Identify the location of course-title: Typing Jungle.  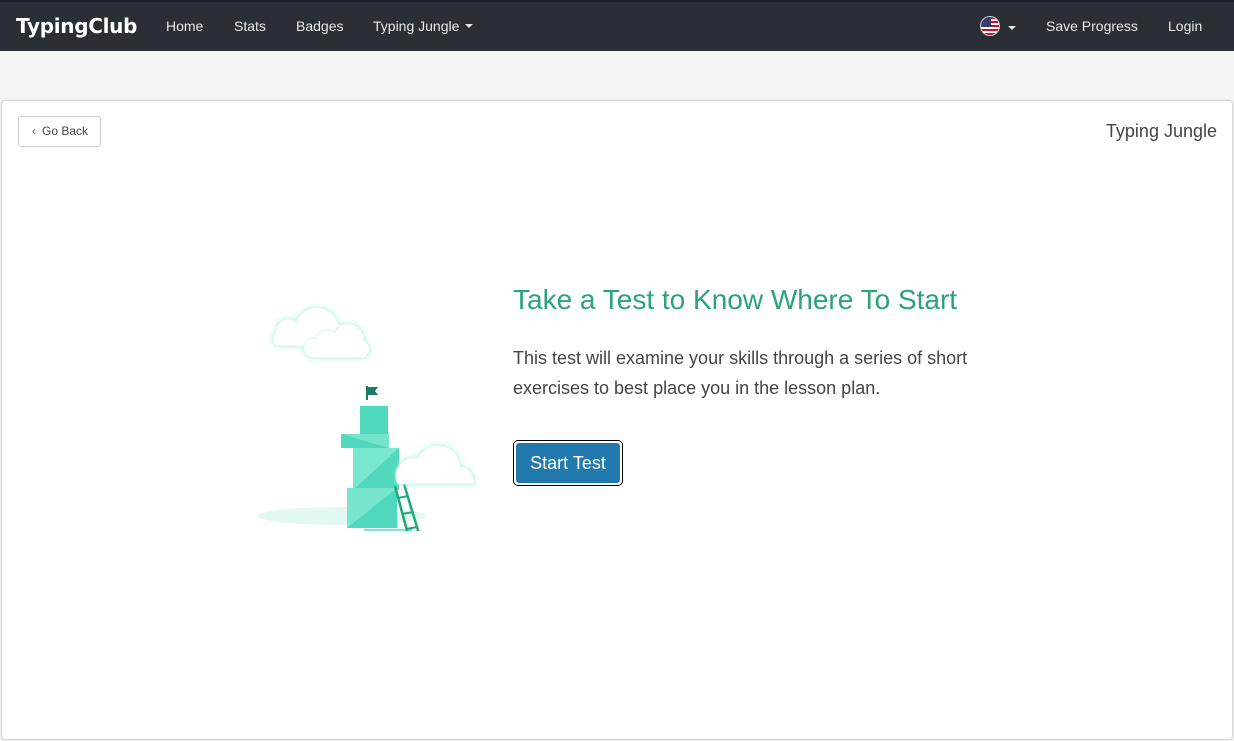
(1161, 131).